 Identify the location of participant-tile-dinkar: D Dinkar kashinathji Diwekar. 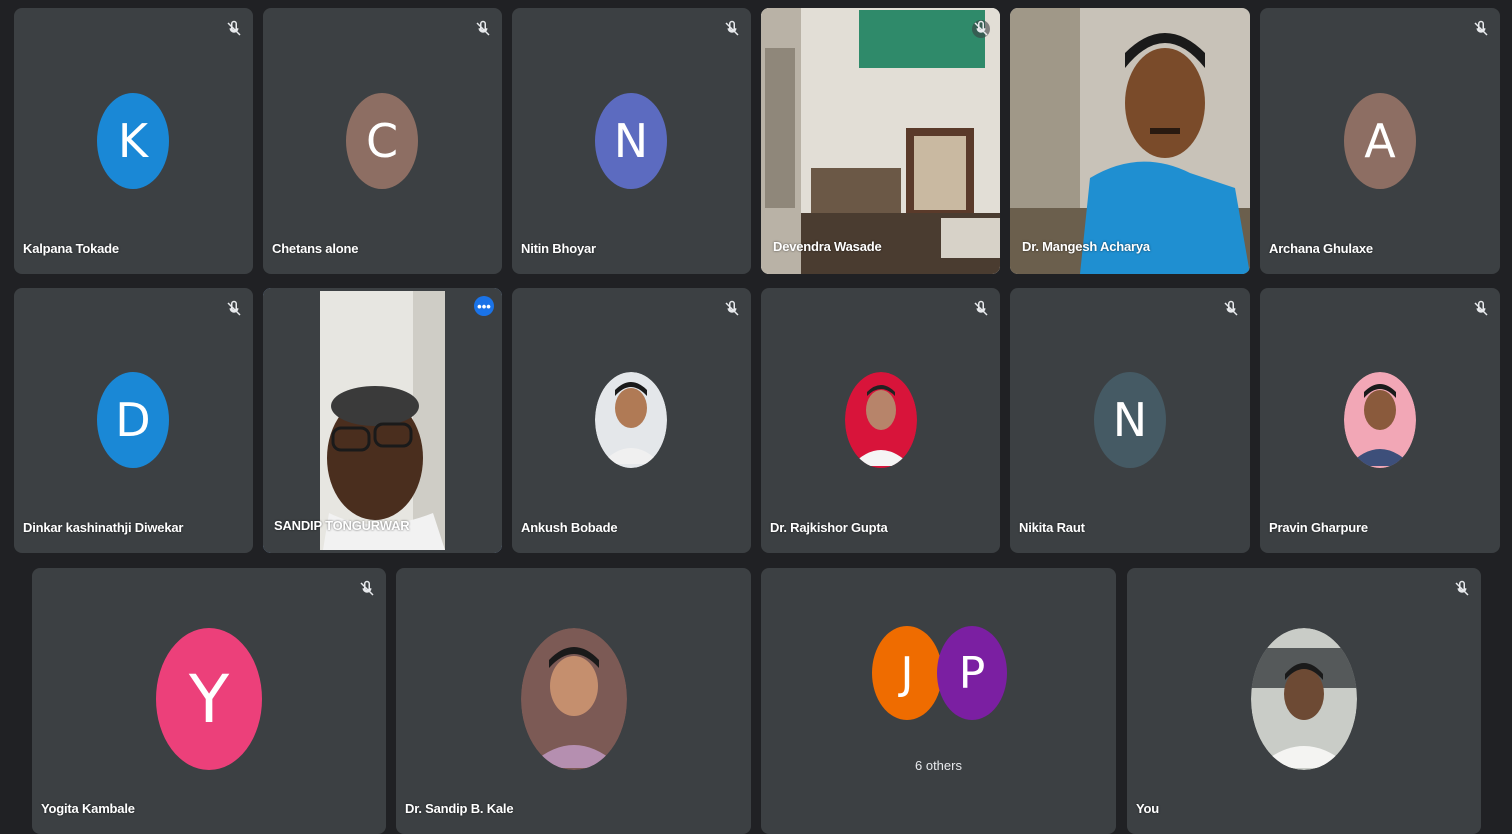
(133, 420).